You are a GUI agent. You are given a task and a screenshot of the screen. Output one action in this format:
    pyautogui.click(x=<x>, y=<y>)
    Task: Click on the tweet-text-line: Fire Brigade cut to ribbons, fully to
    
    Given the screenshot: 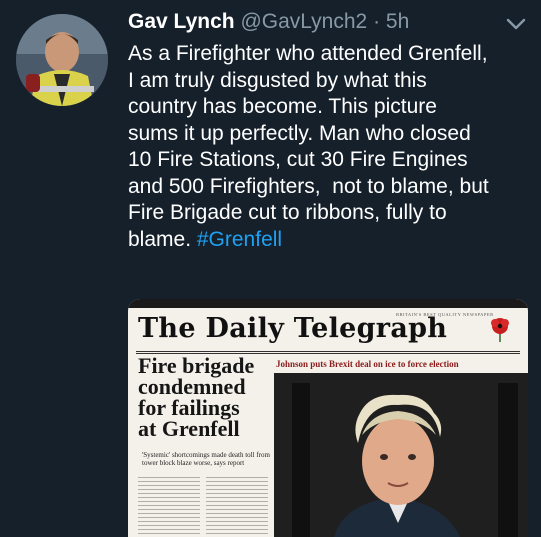 What is the action you would take?
    pyautogui.click(x=287, y=212)
    